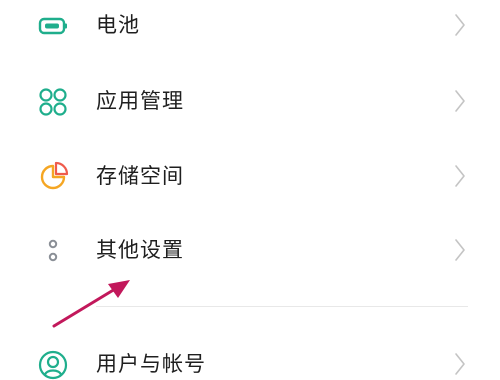 The height and width of the screenshot is (380, 500). I want to click on settings-item-battery: 电池, so click(250, 26).